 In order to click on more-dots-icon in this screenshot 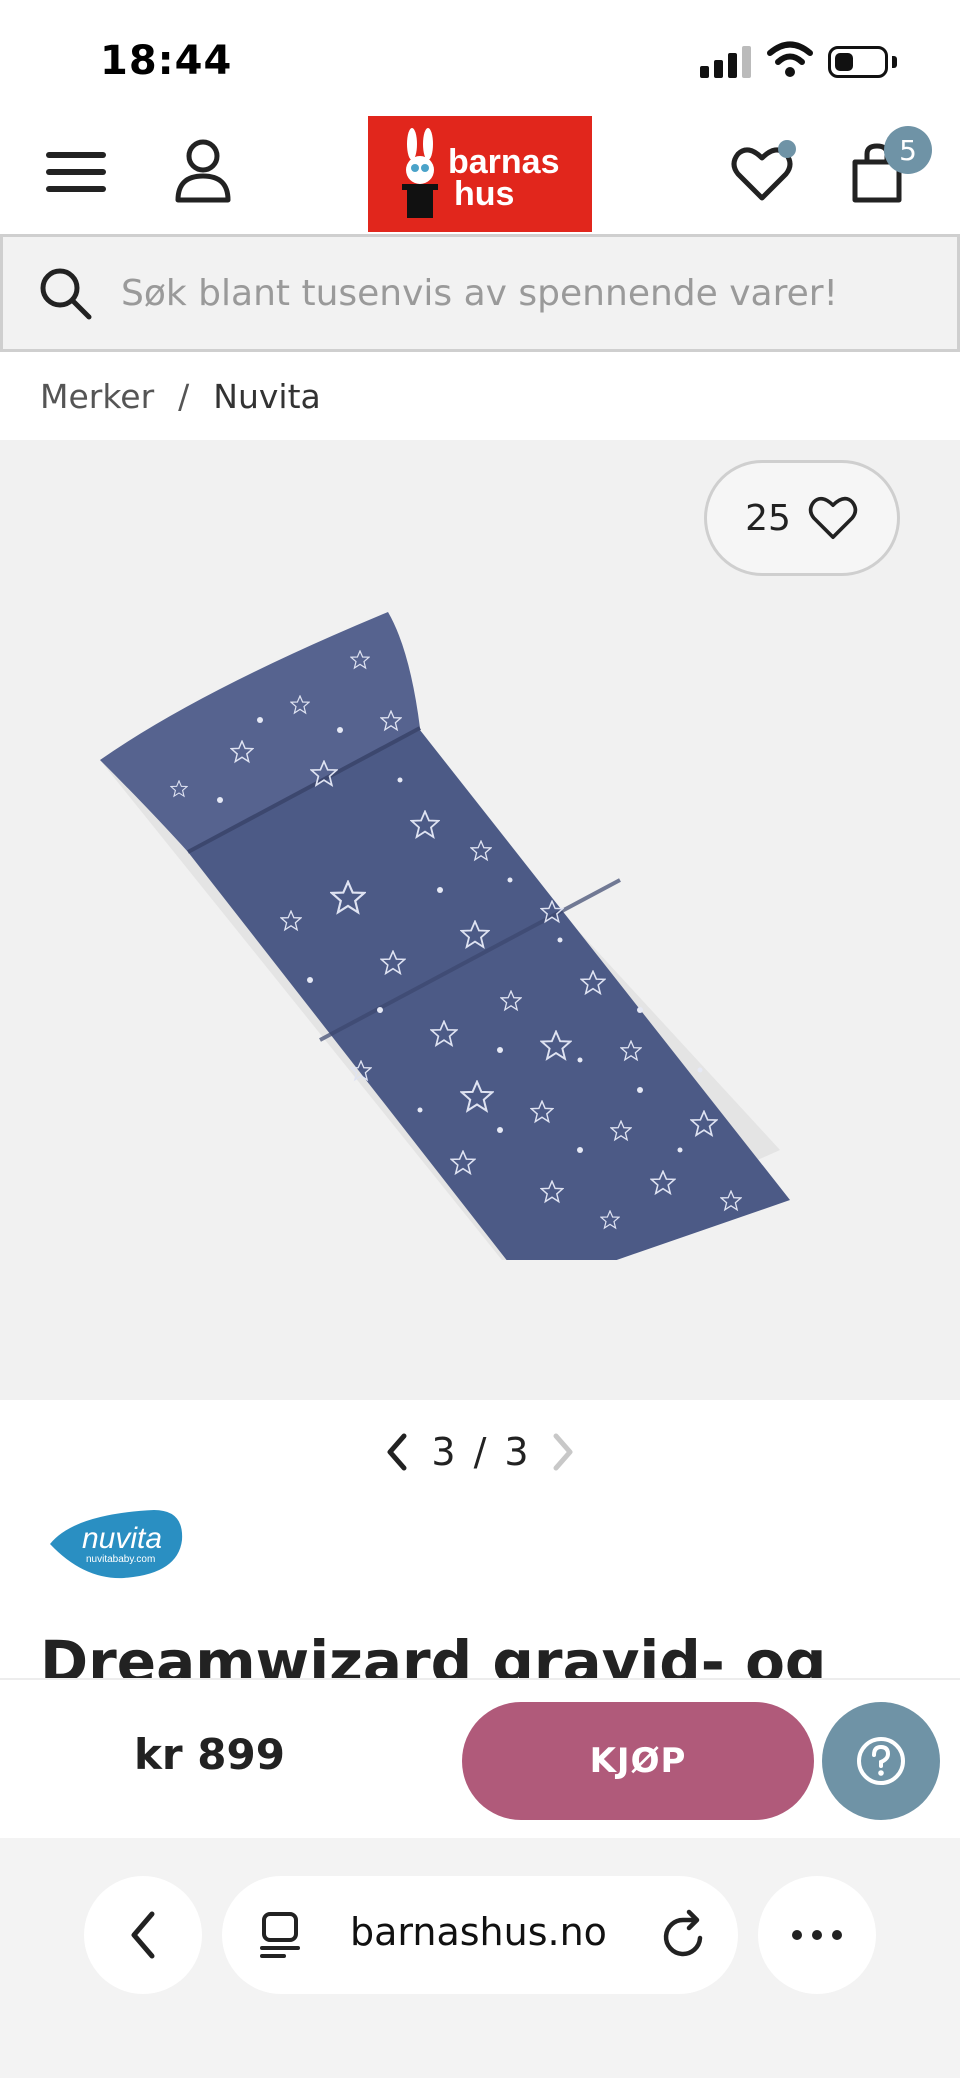, I will do `click(817, 1935)`.